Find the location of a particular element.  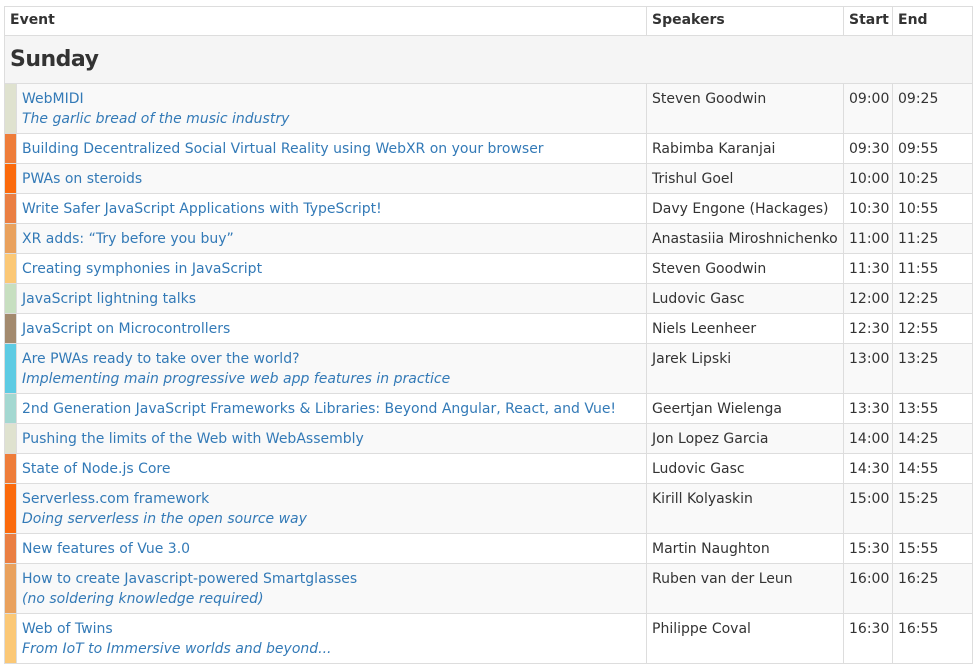

start-time-cell: 10:30 is located at coordinates (868, 208).